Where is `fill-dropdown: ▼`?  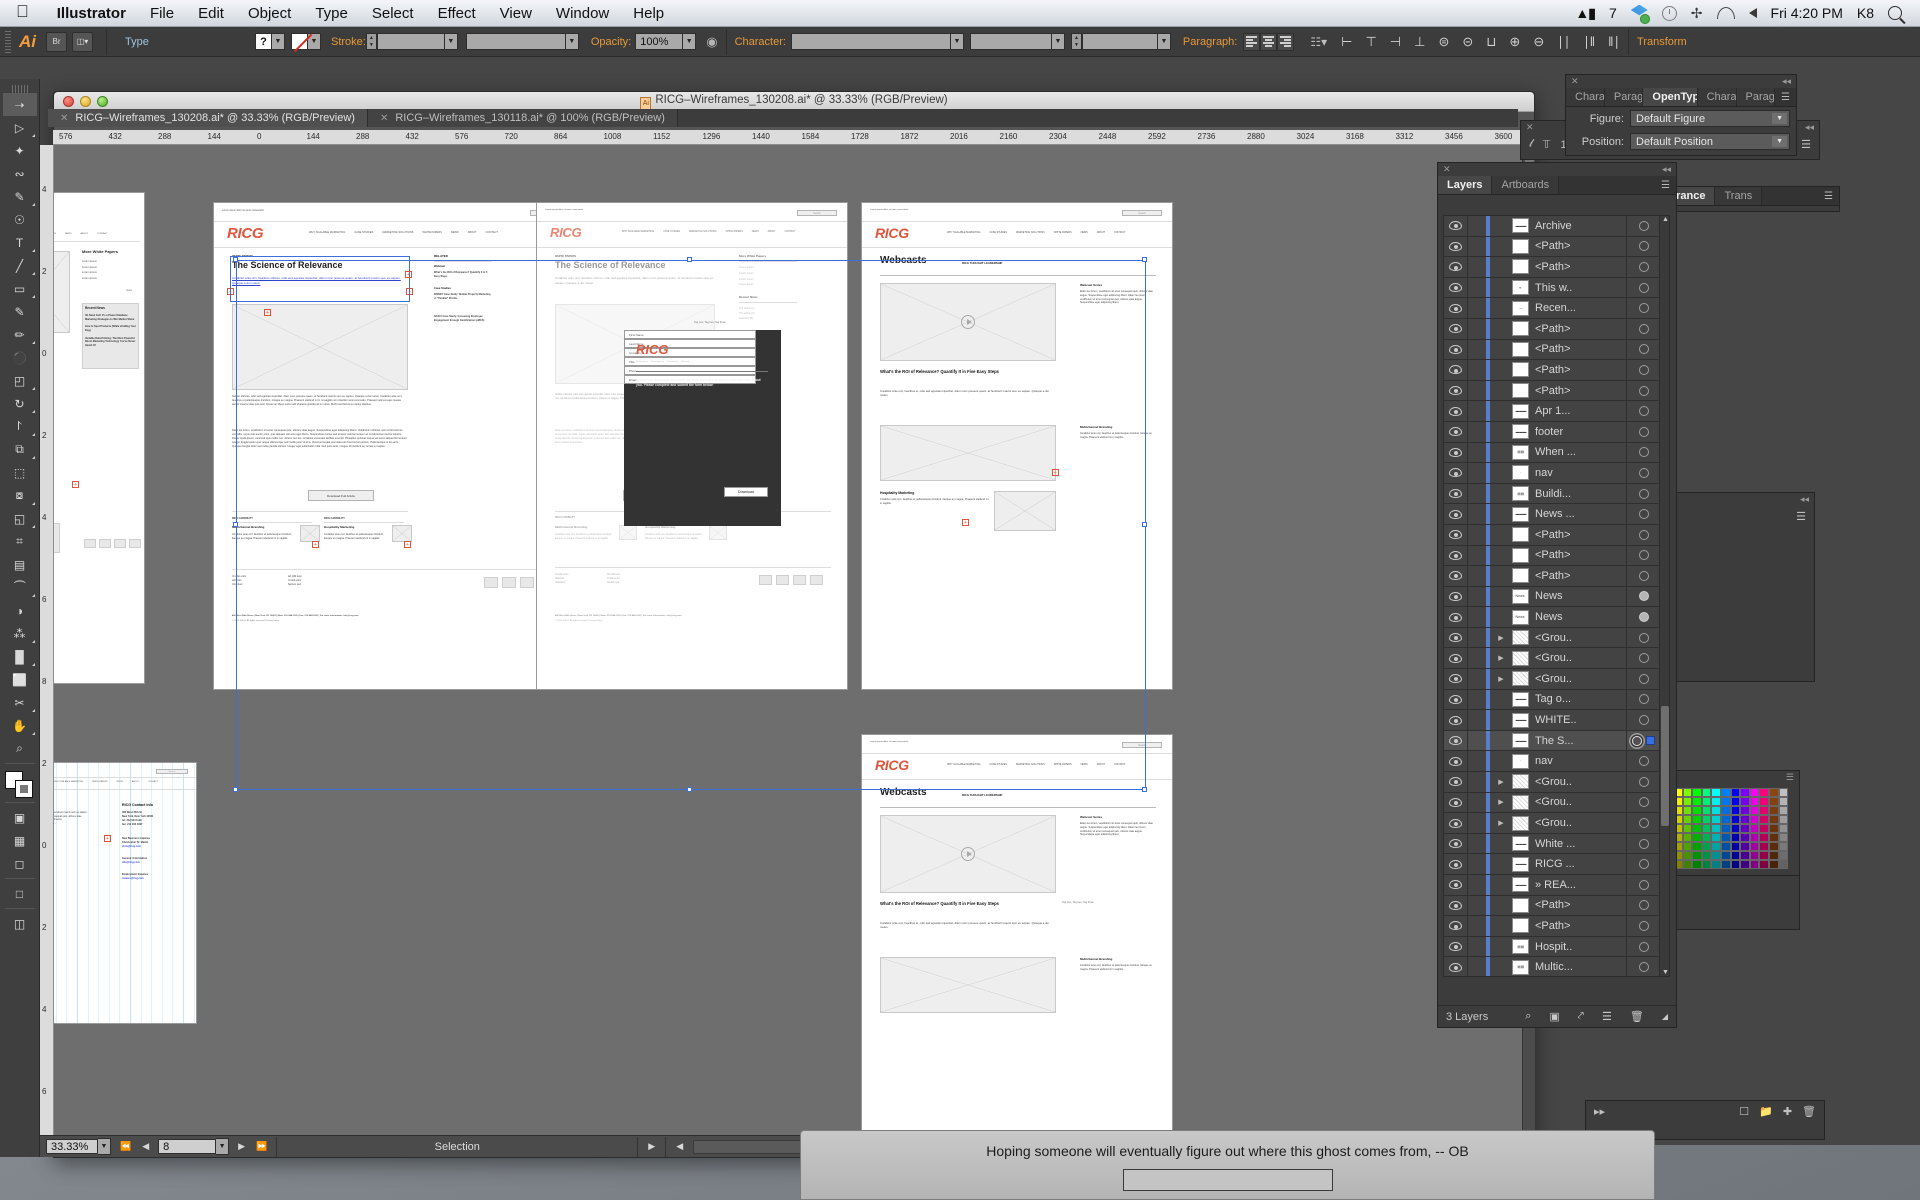
fill-dropdown: ▼ is located at coordinates (278, 41).